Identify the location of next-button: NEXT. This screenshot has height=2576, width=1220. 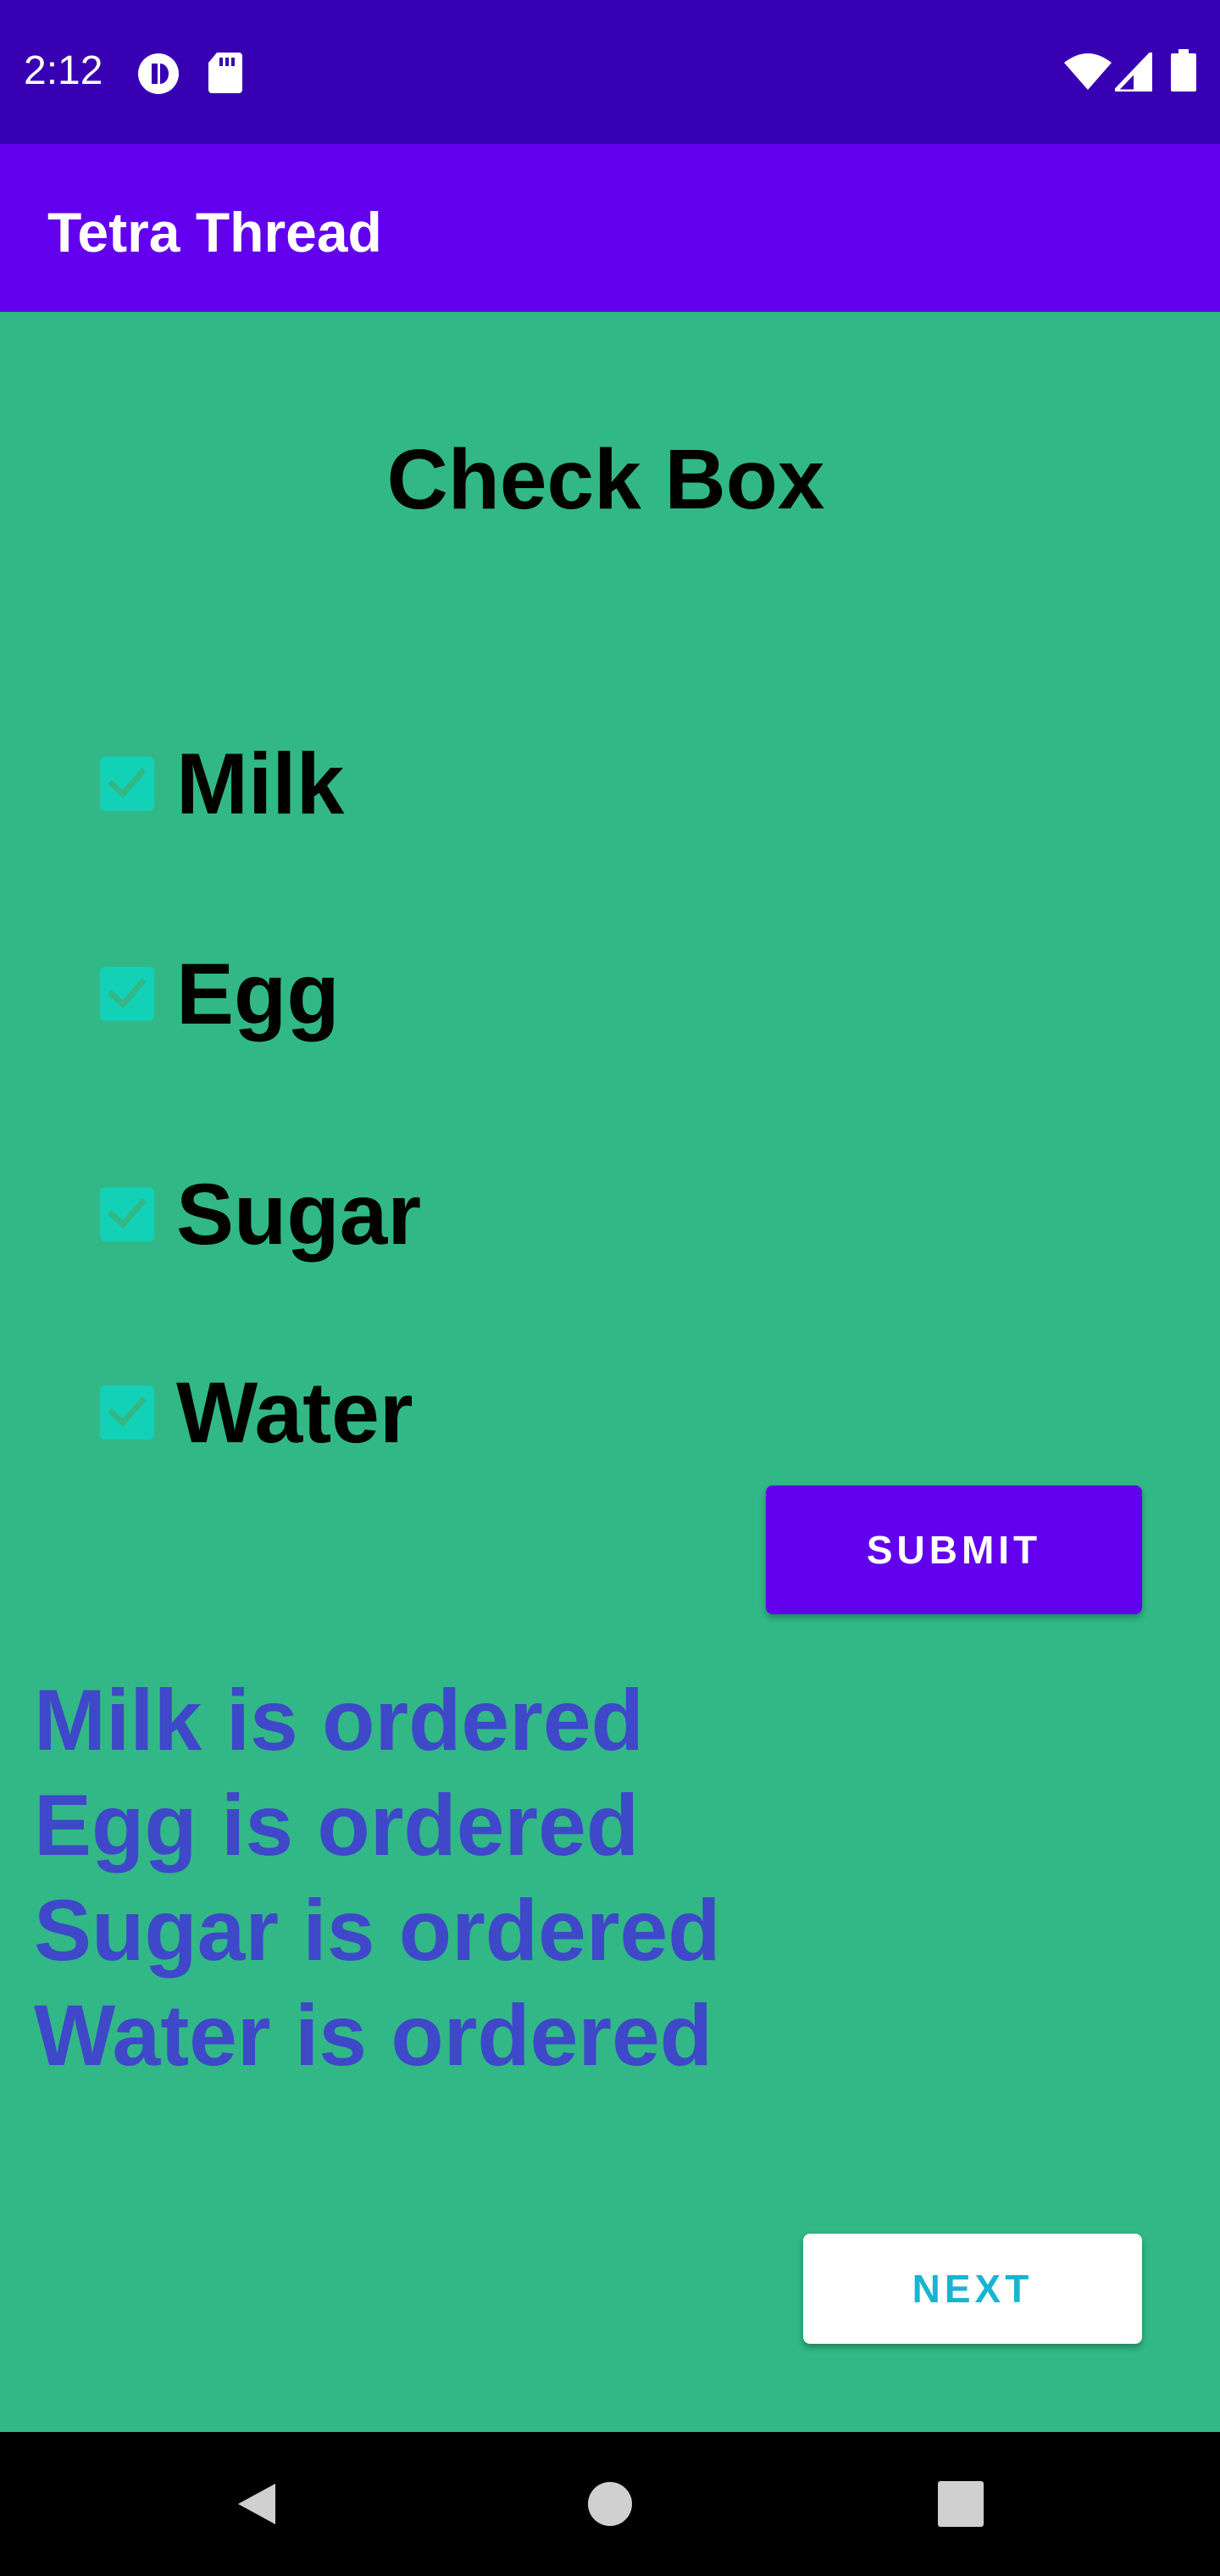
(972, 2289).